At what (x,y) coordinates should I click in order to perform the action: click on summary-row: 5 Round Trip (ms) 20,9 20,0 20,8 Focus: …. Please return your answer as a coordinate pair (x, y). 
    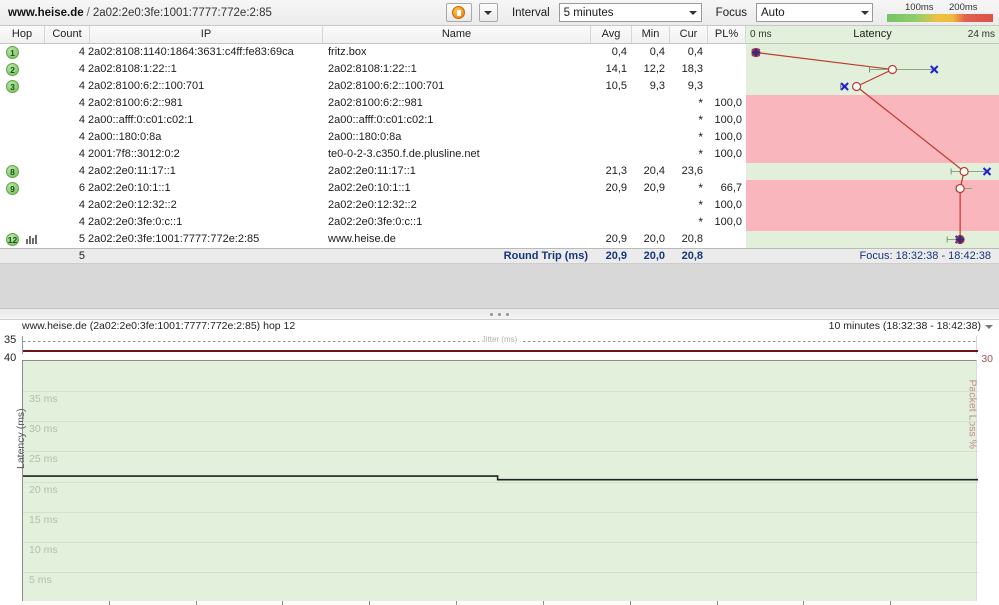
    Looking at the image, I should click on (499, 256).